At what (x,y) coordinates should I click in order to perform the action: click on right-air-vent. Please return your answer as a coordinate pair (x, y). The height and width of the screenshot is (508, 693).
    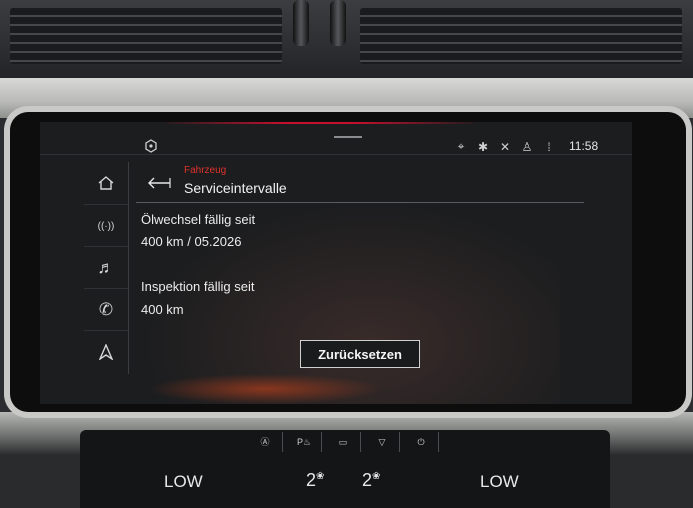
    Looking at the image, I should click on (521, 36).